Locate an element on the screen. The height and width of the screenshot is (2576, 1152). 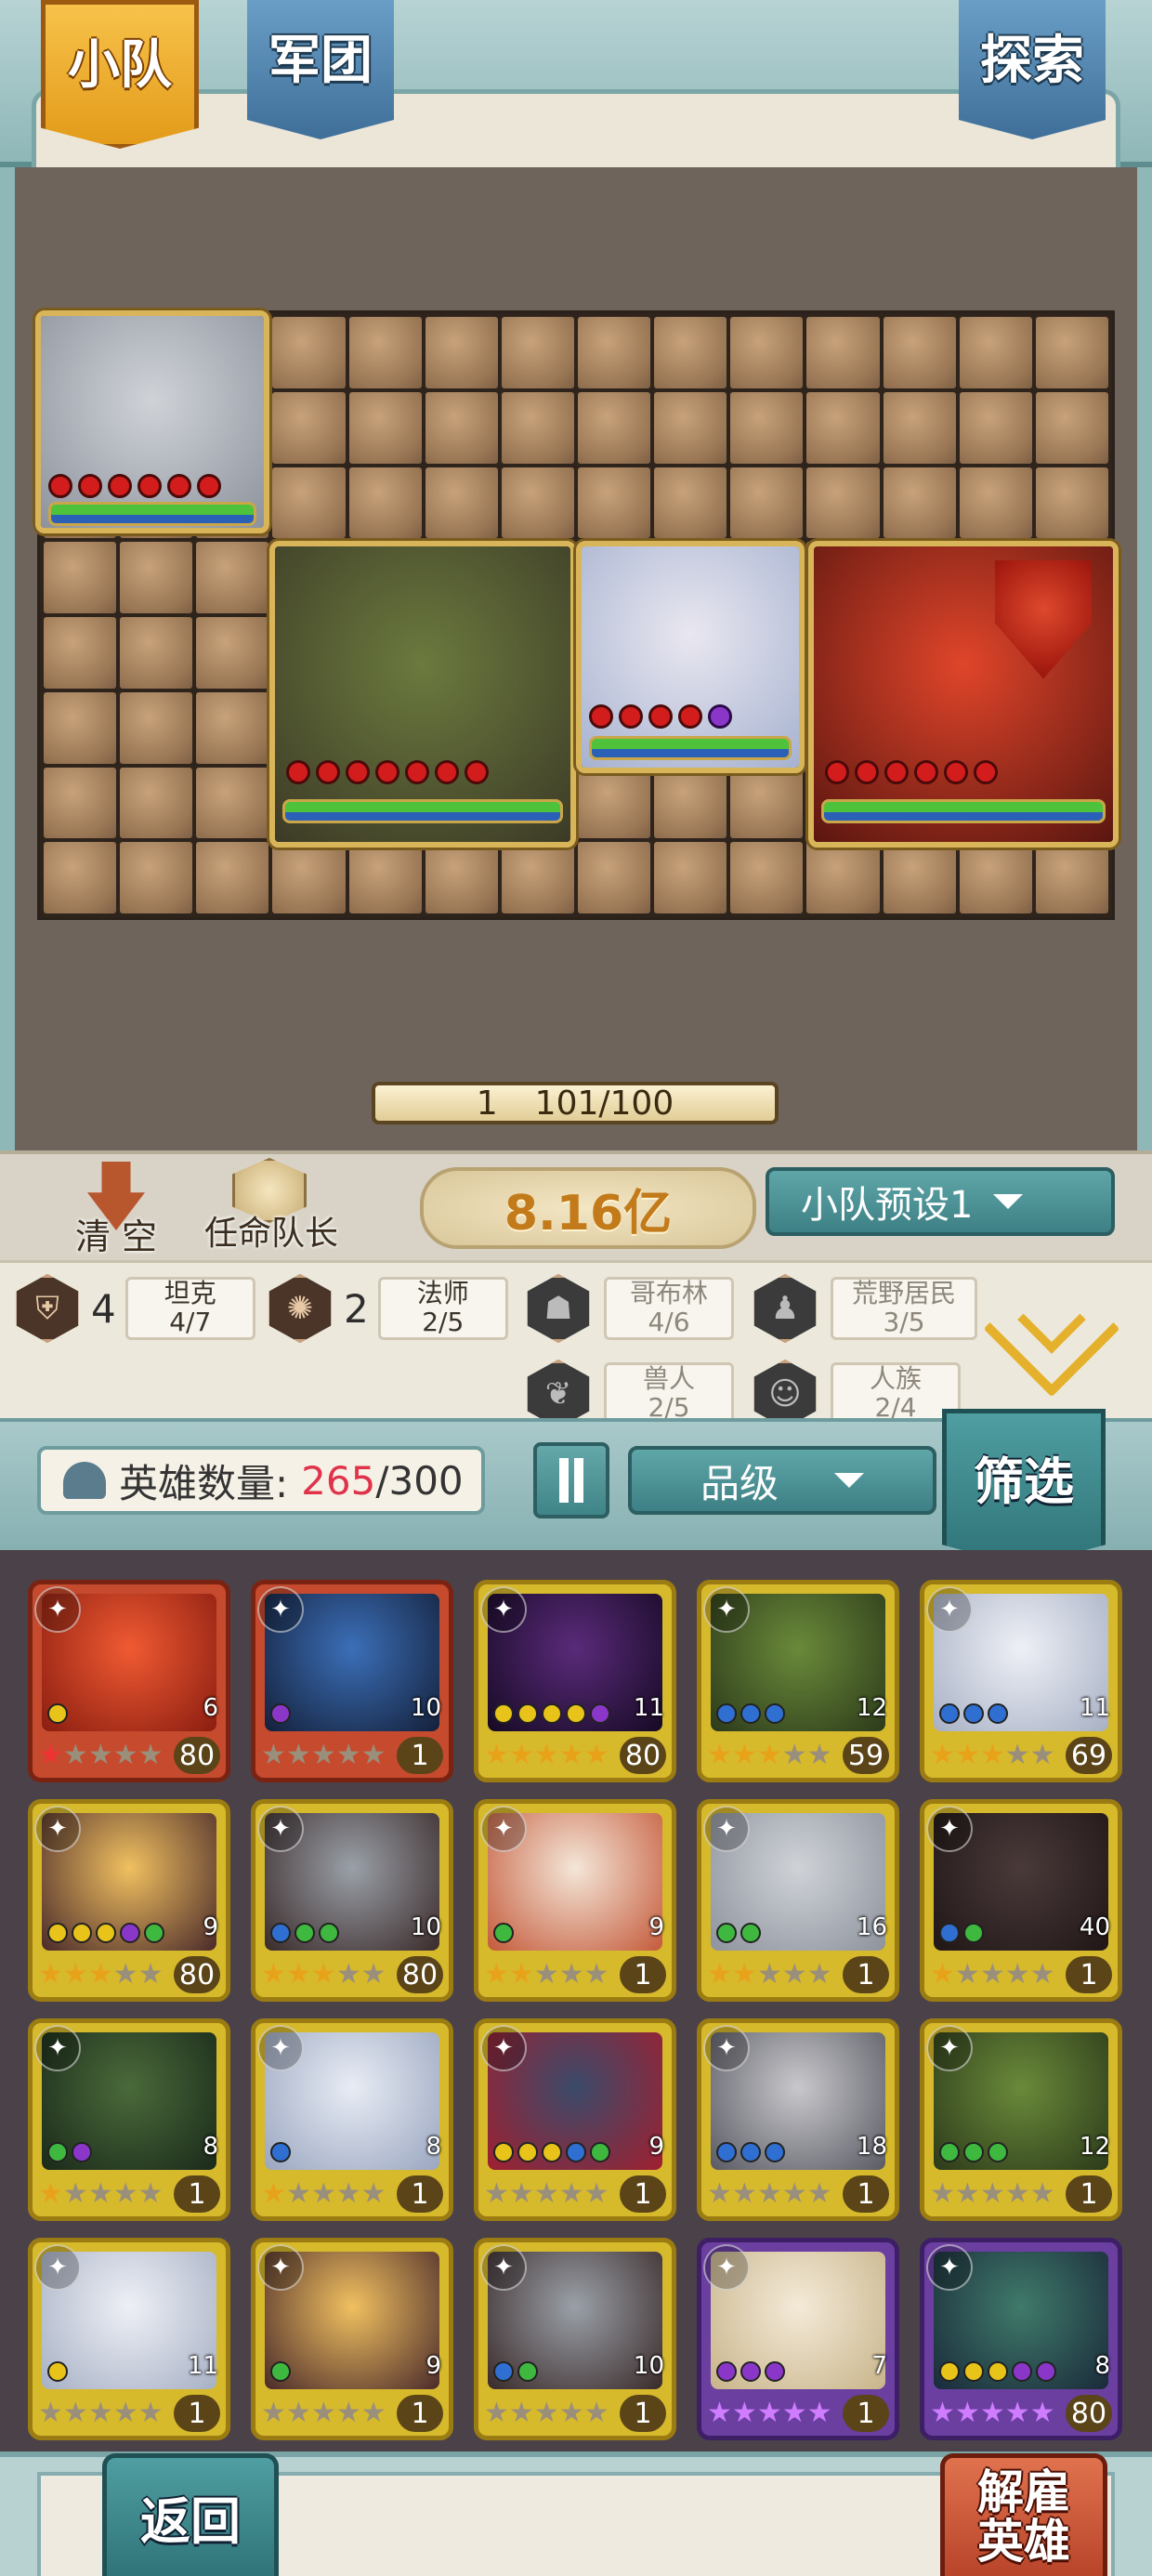
board-unit-steam-golem is located at coordinates (422, 694).